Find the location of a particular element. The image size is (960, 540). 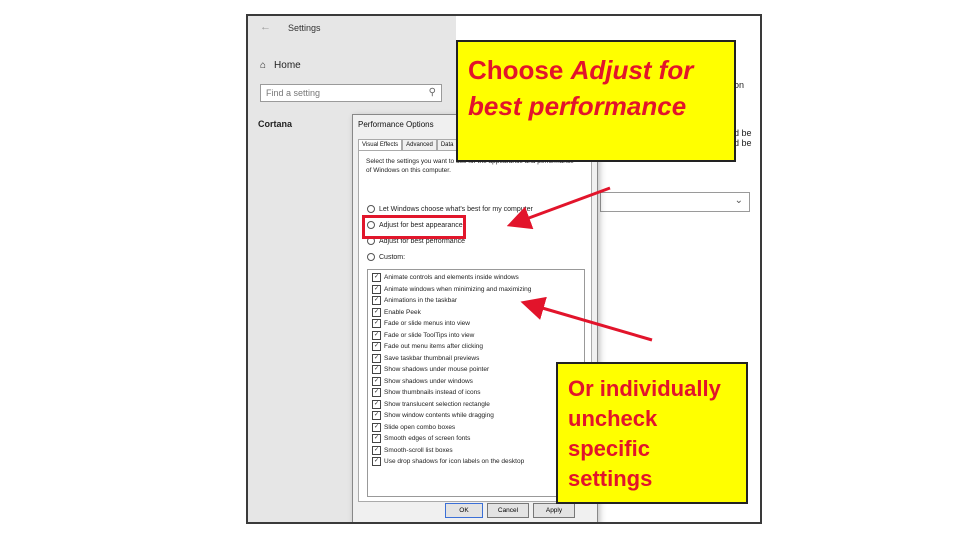

home-icon: ⌂ is located at coordinates (263, 65).